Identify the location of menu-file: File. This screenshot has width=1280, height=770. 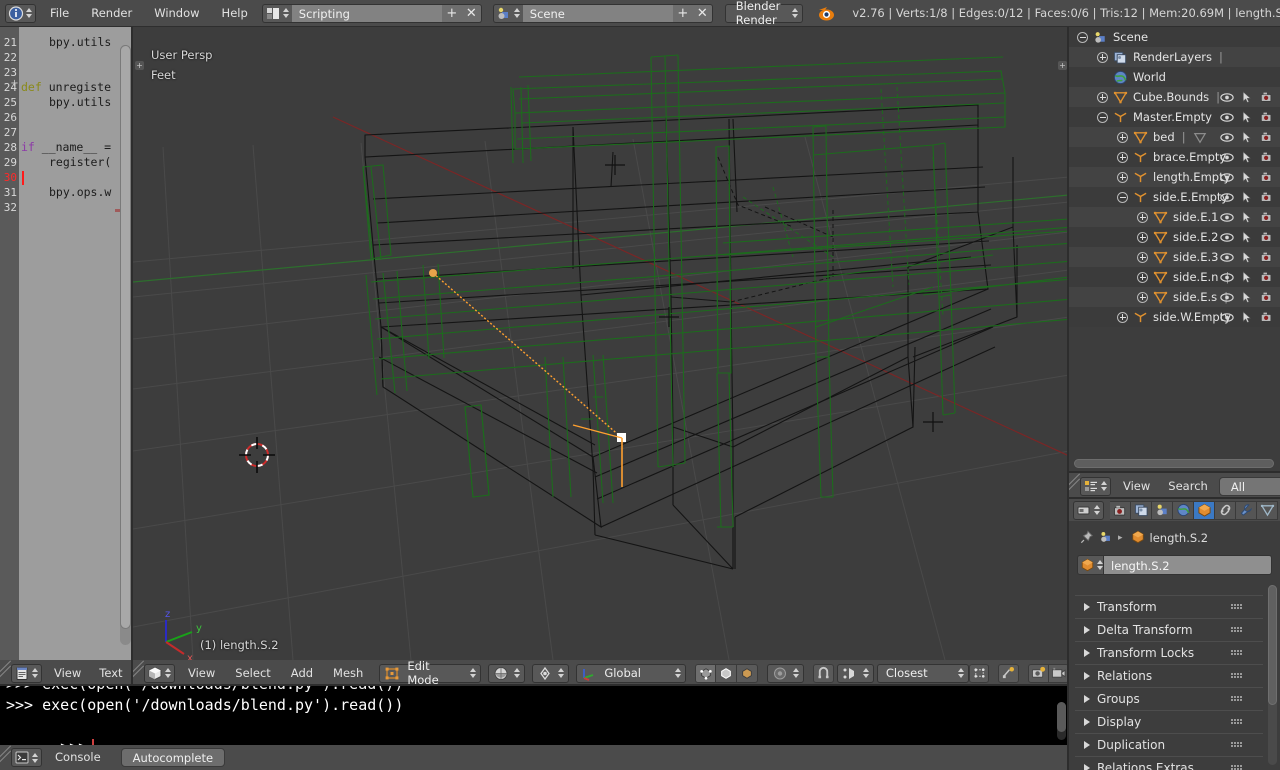
(59, 13).